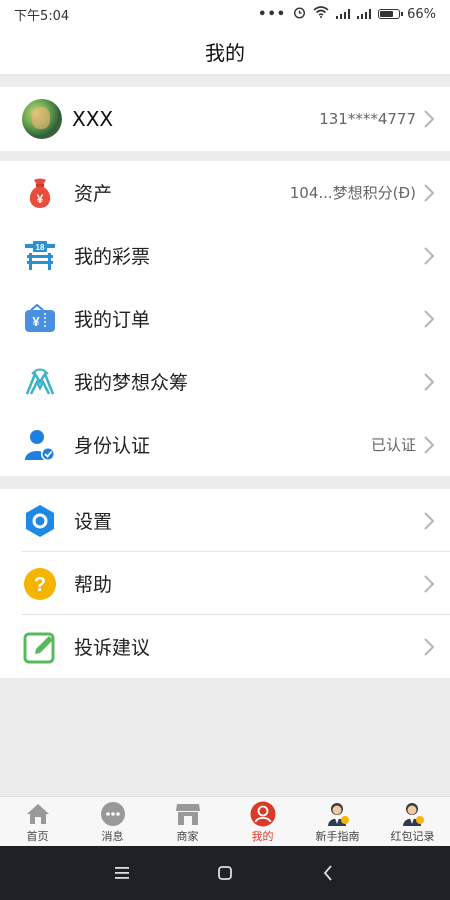 The image size is (450, 900). Describe the element at coordinates (187, 836) in the screenshot. I see `tab-label: 商家` at that location.